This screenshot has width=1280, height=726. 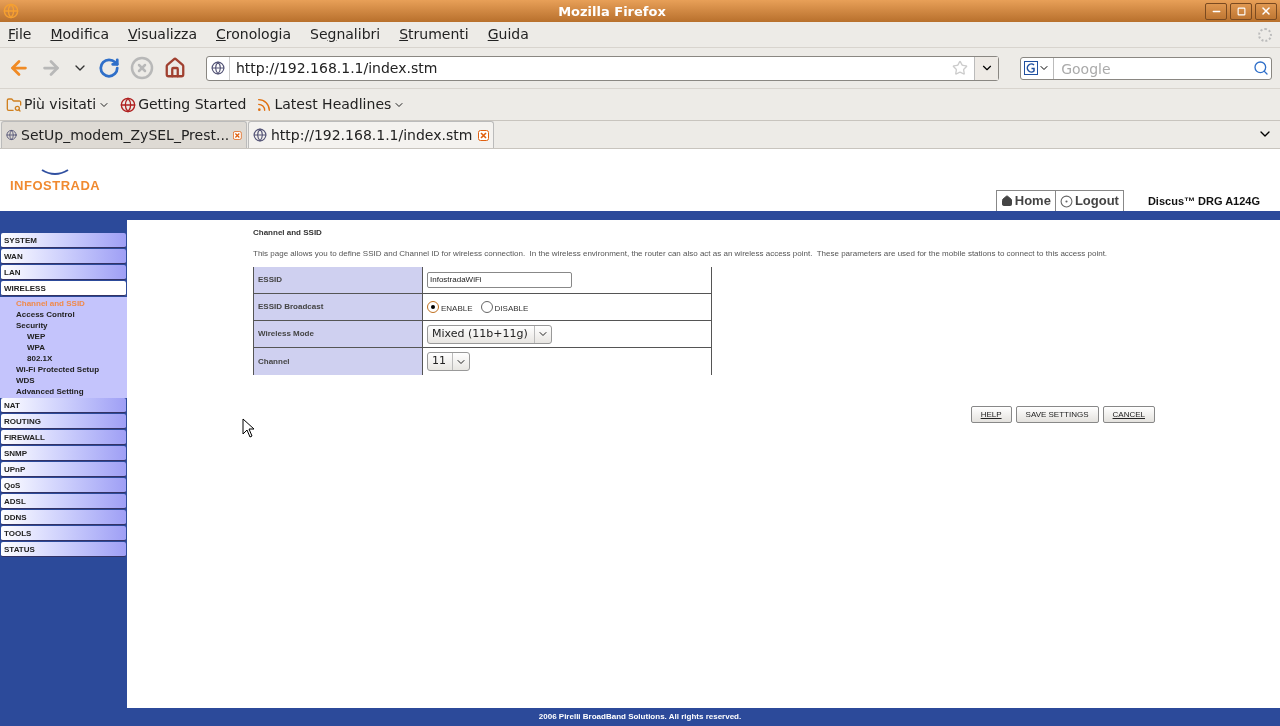 I want to click on form-button: CANCEL, so click(x=1128, y=414).